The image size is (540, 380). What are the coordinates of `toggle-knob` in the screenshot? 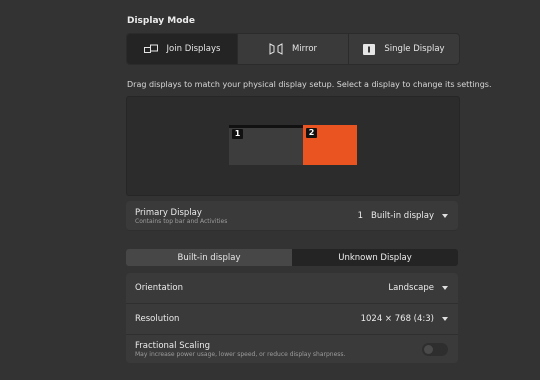 It's located at (428, 349).